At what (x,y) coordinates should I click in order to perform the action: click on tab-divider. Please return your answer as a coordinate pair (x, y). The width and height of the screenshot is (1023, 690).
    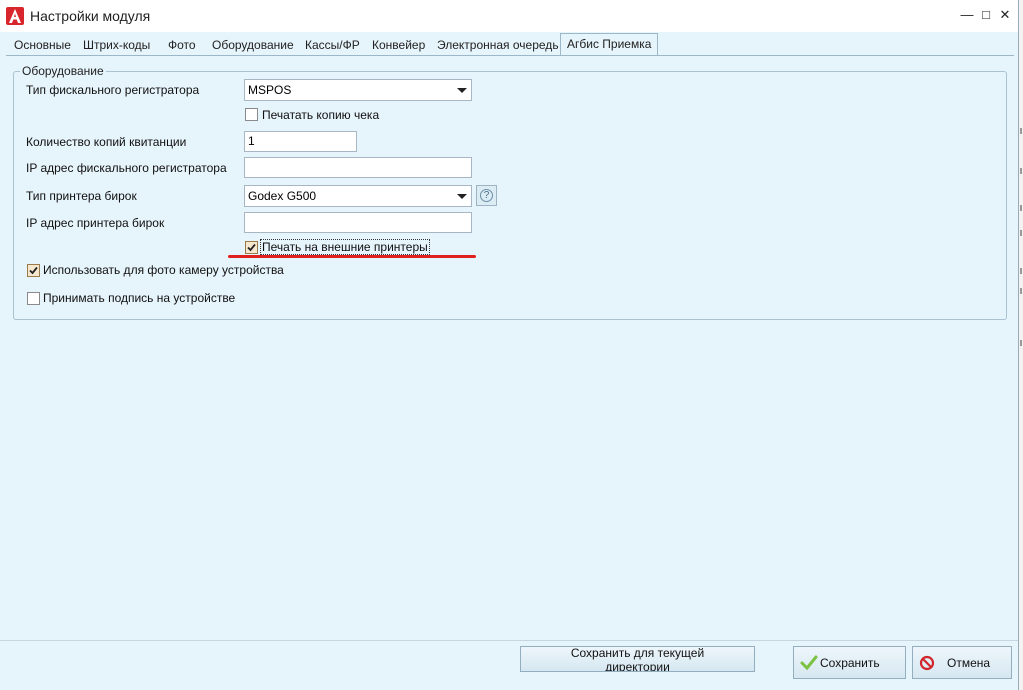
    Looking at the image, I should click on (510, 55).